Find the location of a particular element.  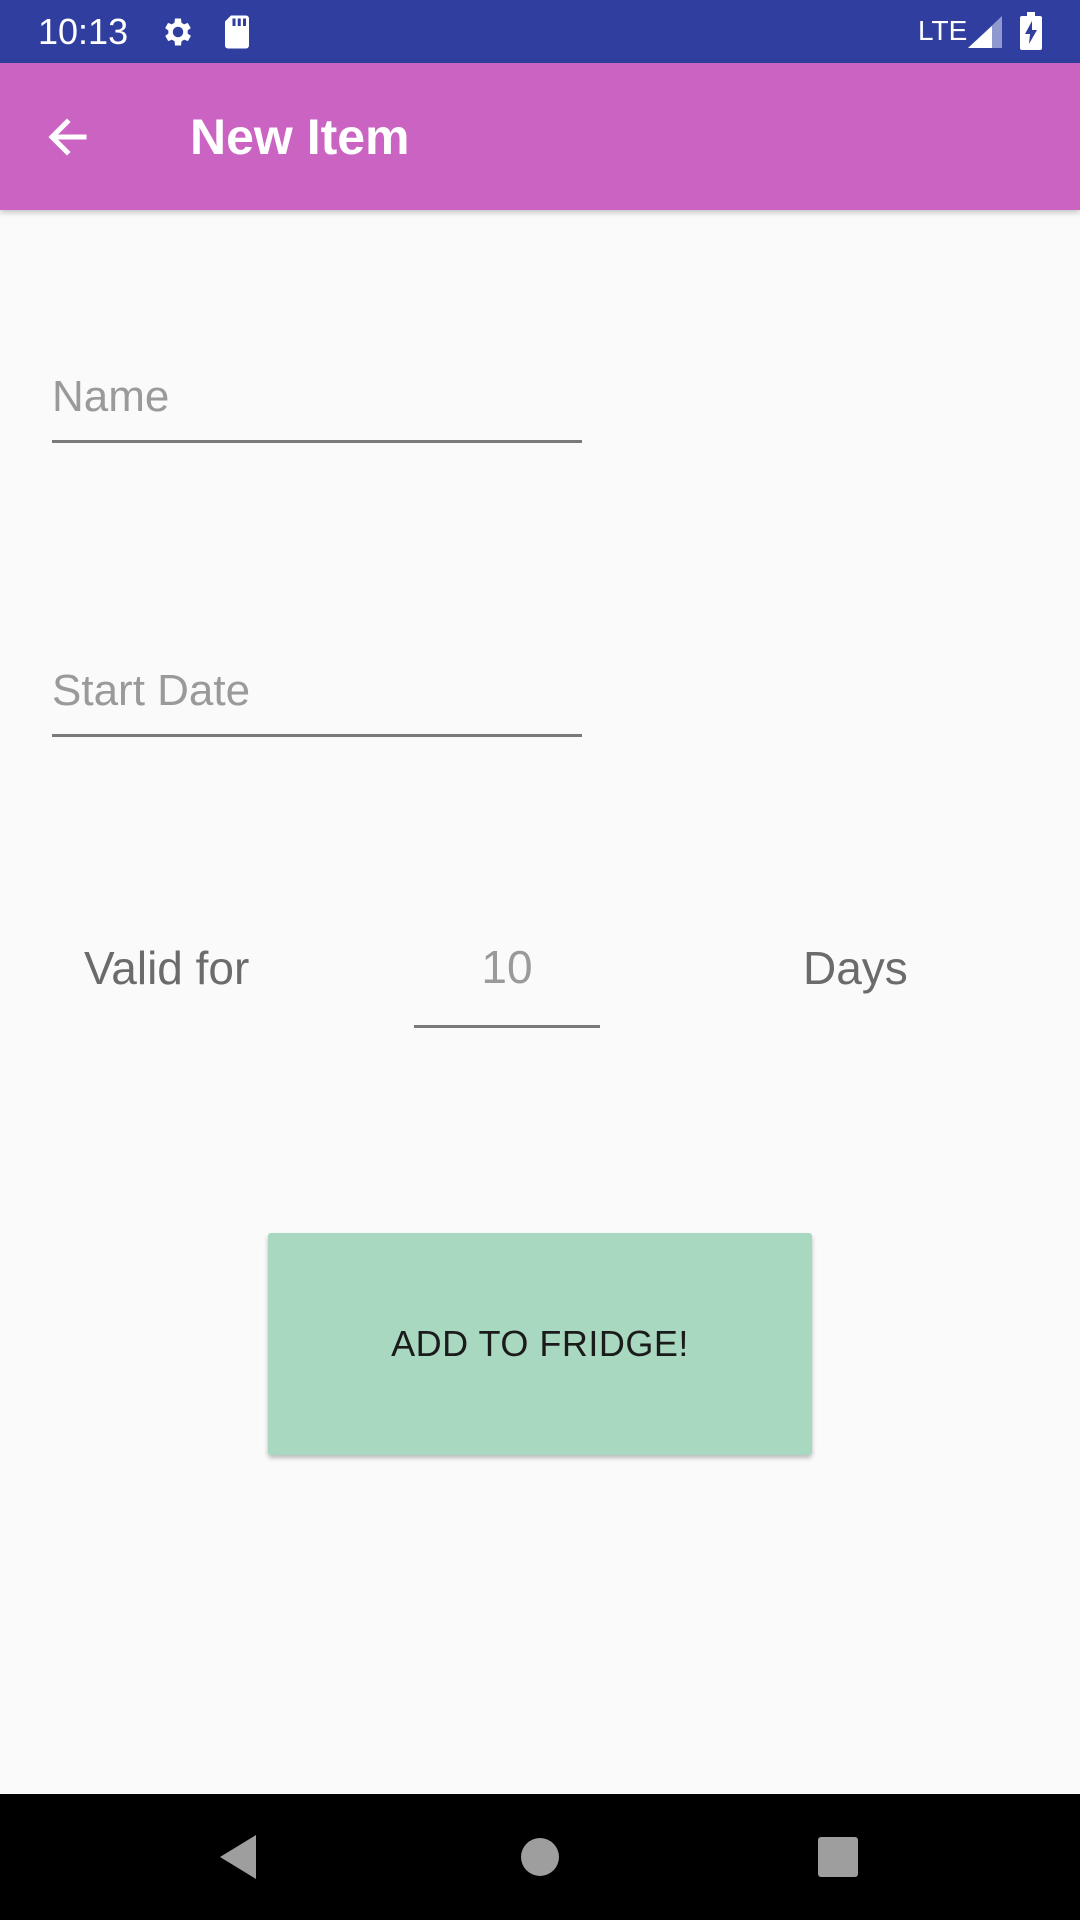

valid-for-label: Valid for is located at coordinates (167, 968).